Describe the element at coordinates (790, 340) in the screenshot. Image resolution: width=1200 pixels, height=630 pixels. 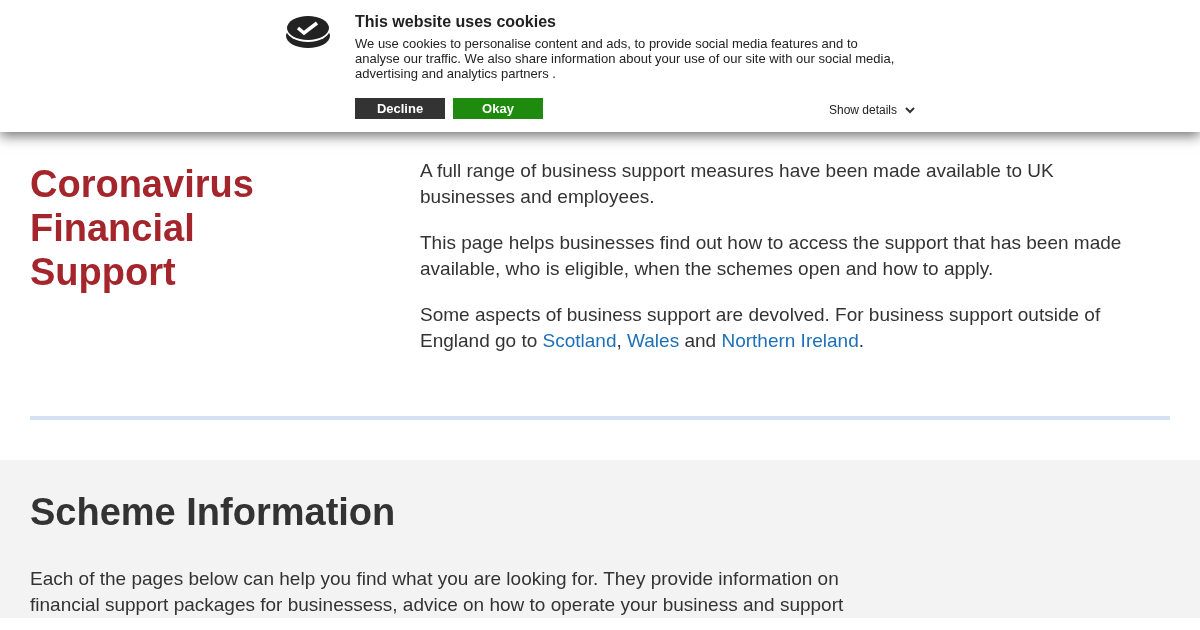
I see `region-link: Northern Ireland` at that location.